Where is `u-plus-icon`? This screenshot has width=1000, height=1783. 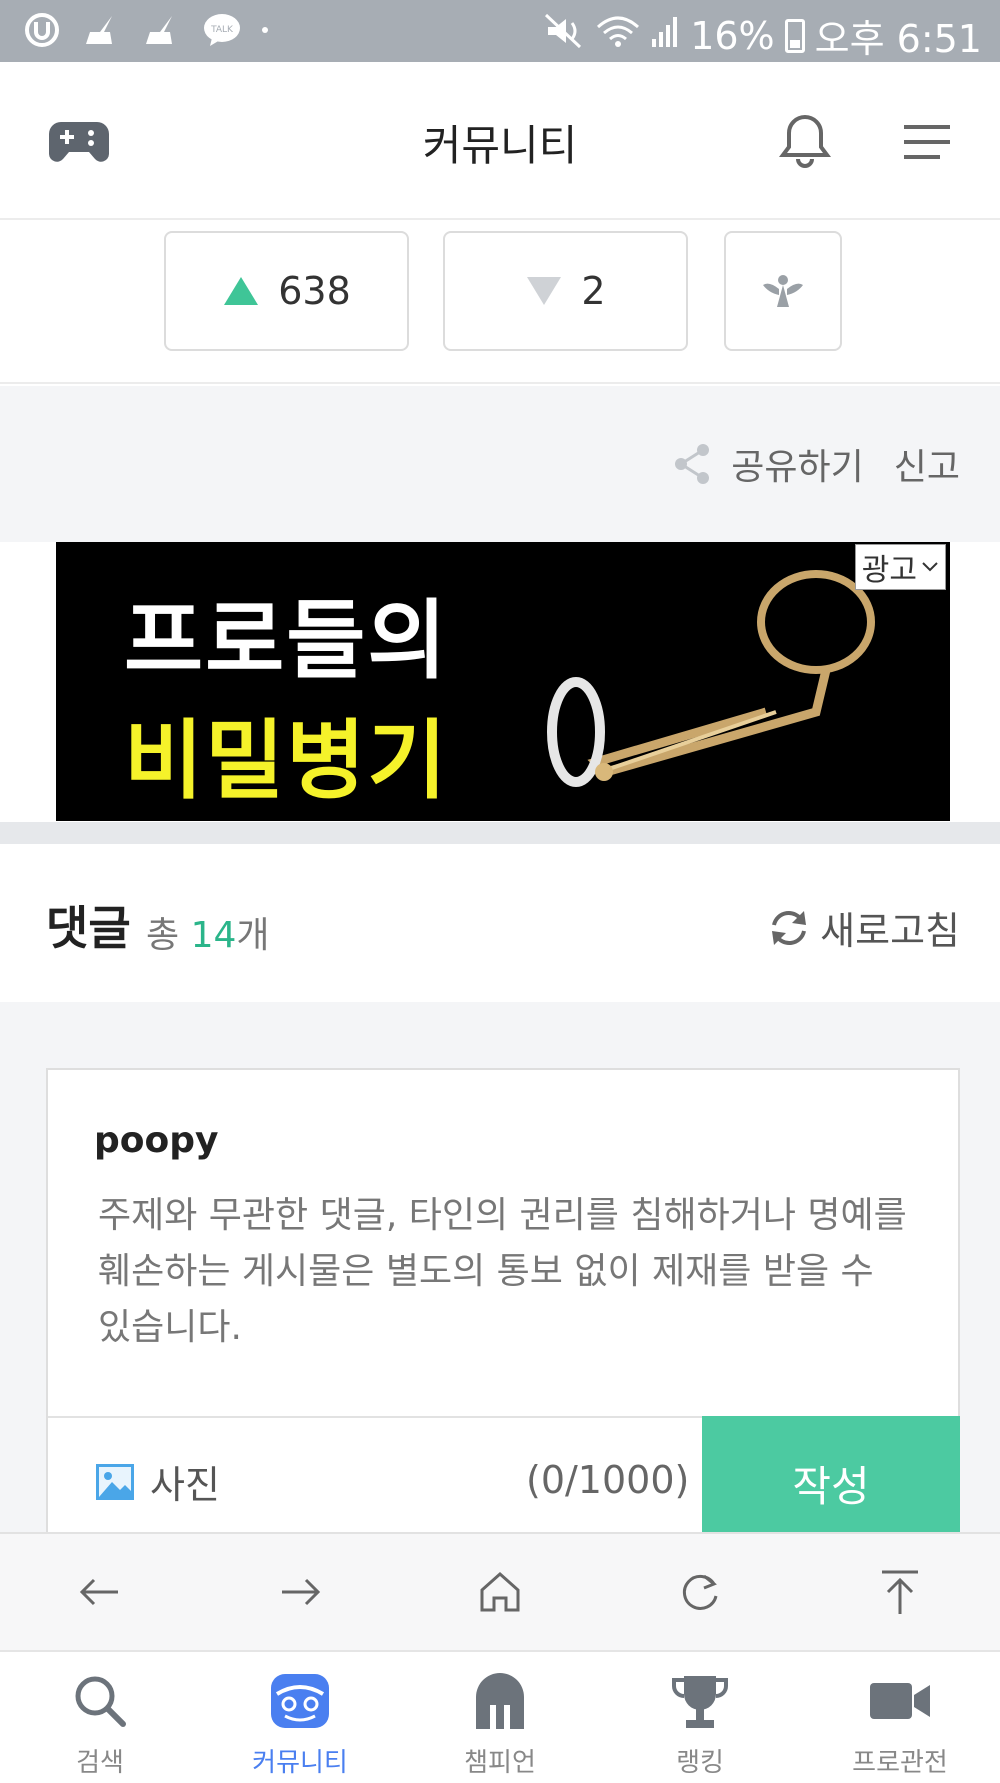
u-plus-icon is located at coordinates (42, 30).